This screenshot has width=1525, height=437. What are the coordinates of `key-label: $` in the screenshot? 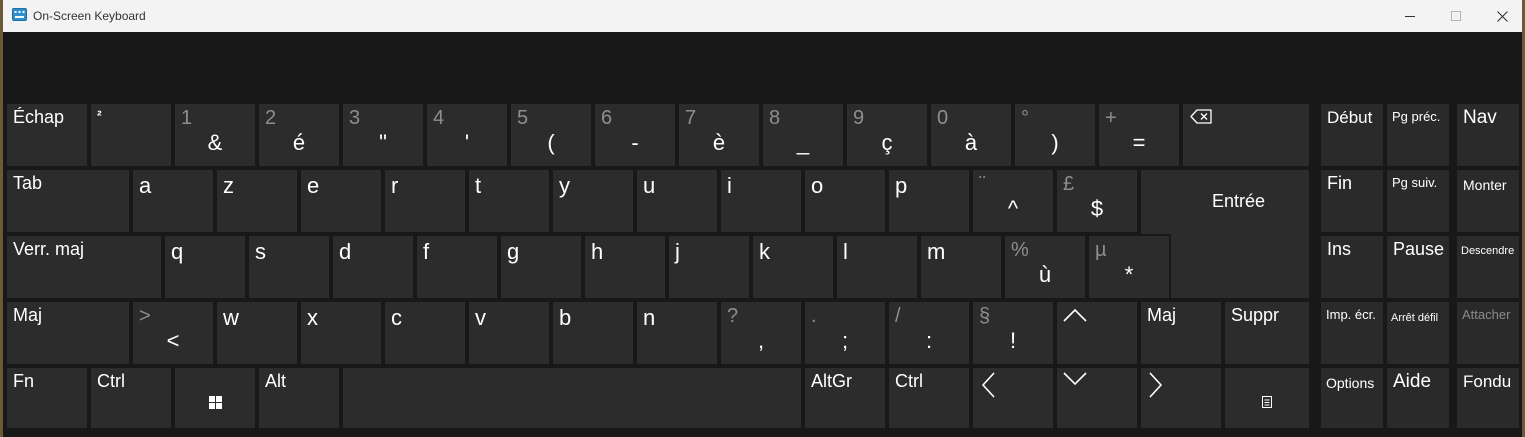 It's located at (1097, 208).